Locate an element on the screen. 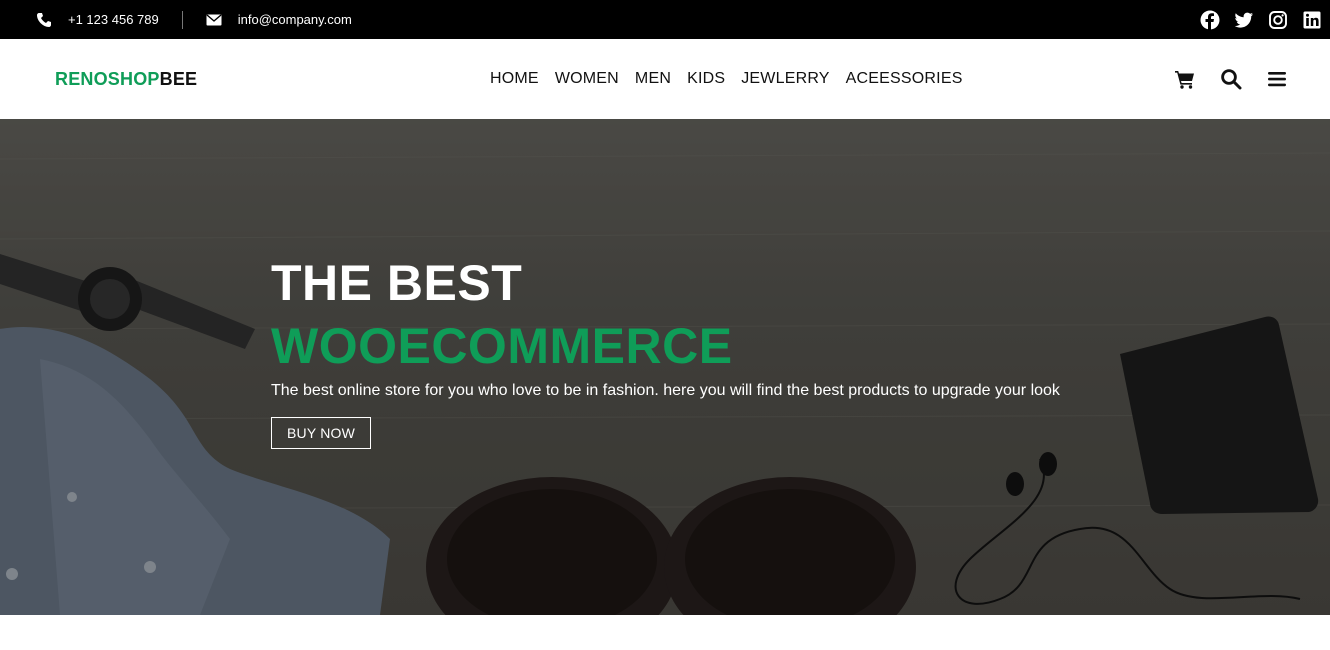 The width and height of the screenshot is (1330, 650). contact-info: +1 123 456 789 info@company.com is located at coordinates (194, 19).